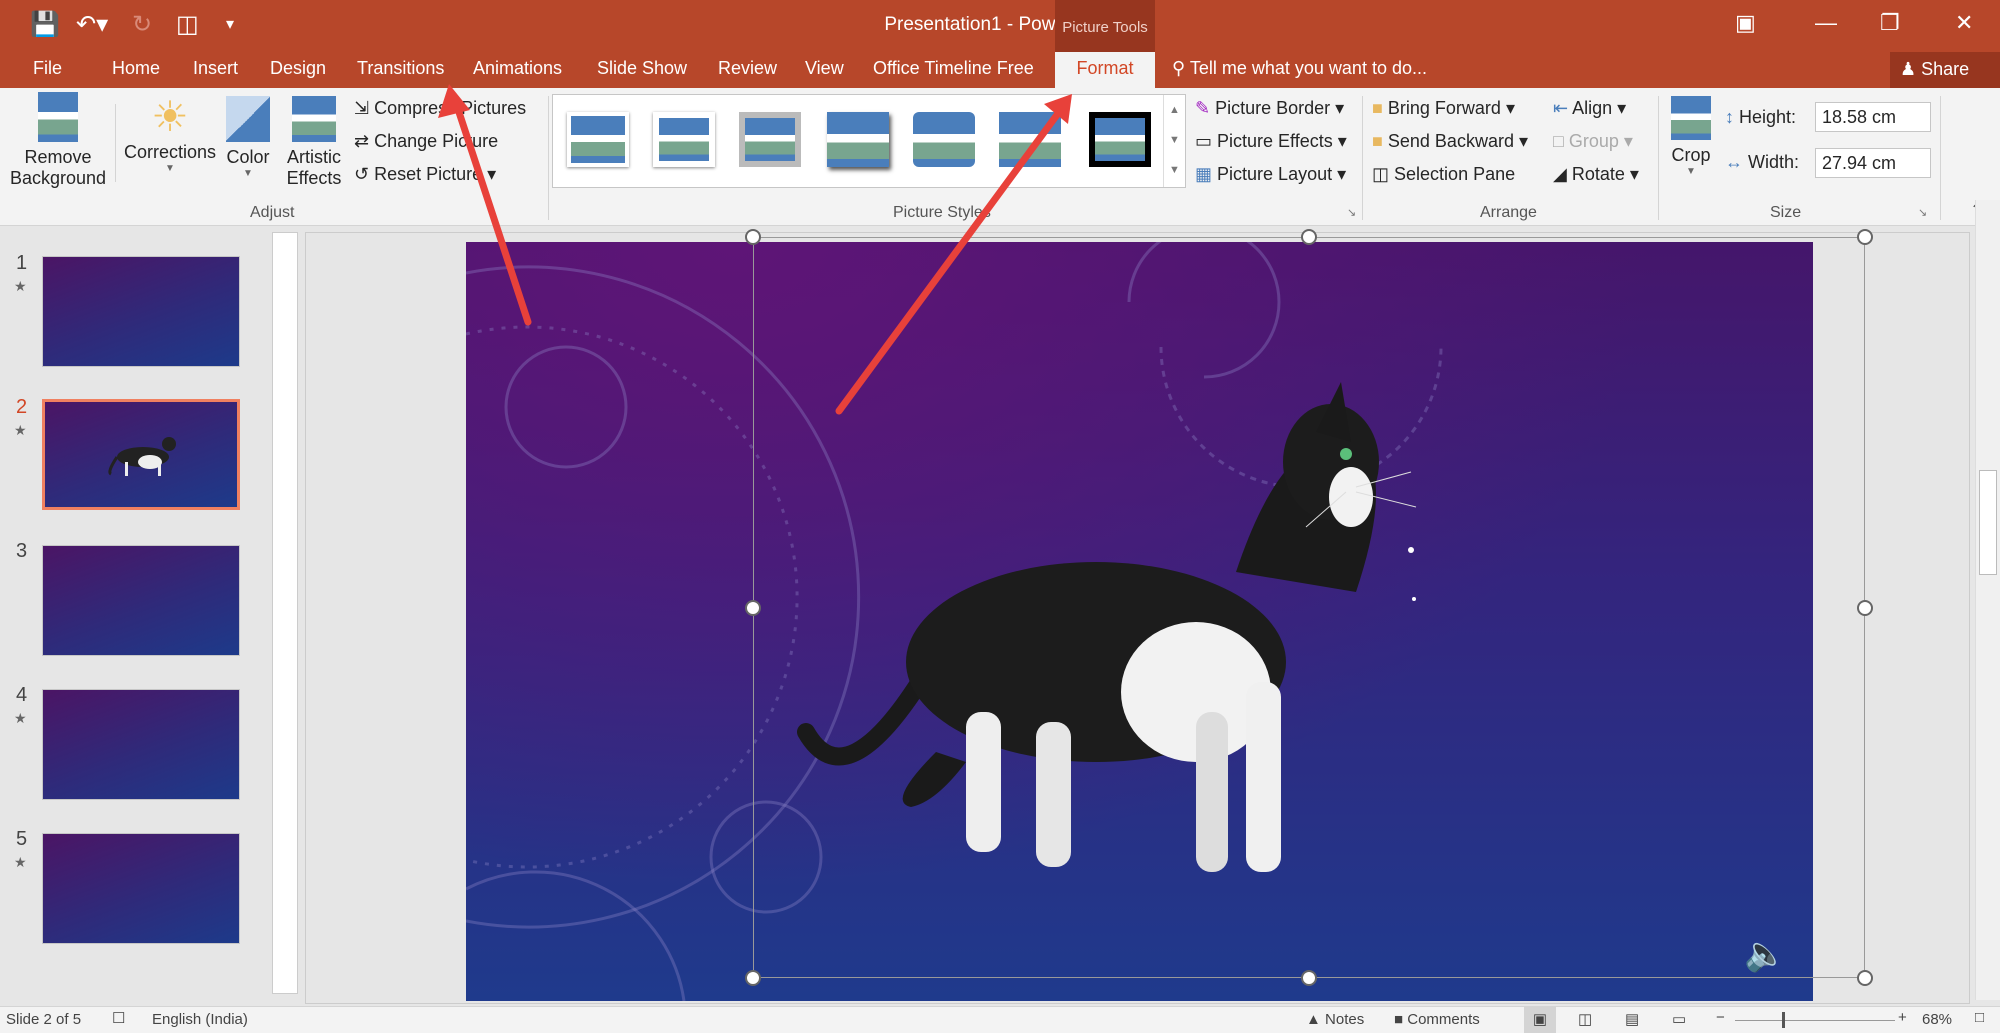  What do you see at coordinates (1988, 522) in the screenshot?
I see `scrollbar-thumb` at bounding box center [1988, 522].